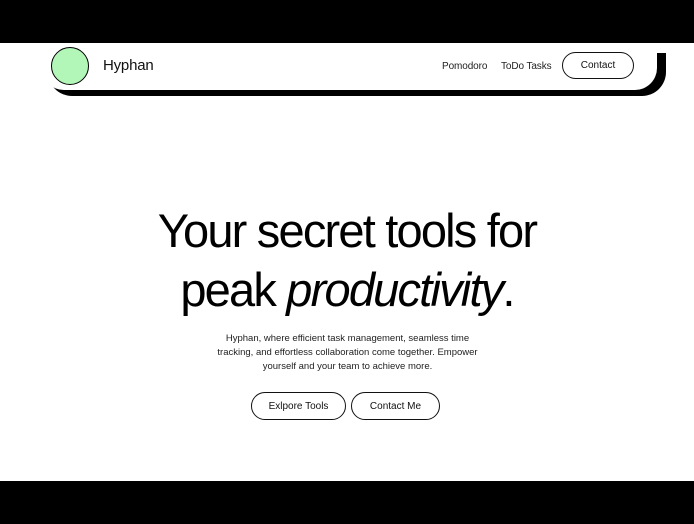 Image resolution: width=694 pixels, height=524 pixels. I want to click on hero-title-prefix: peak, so click(233, 289).